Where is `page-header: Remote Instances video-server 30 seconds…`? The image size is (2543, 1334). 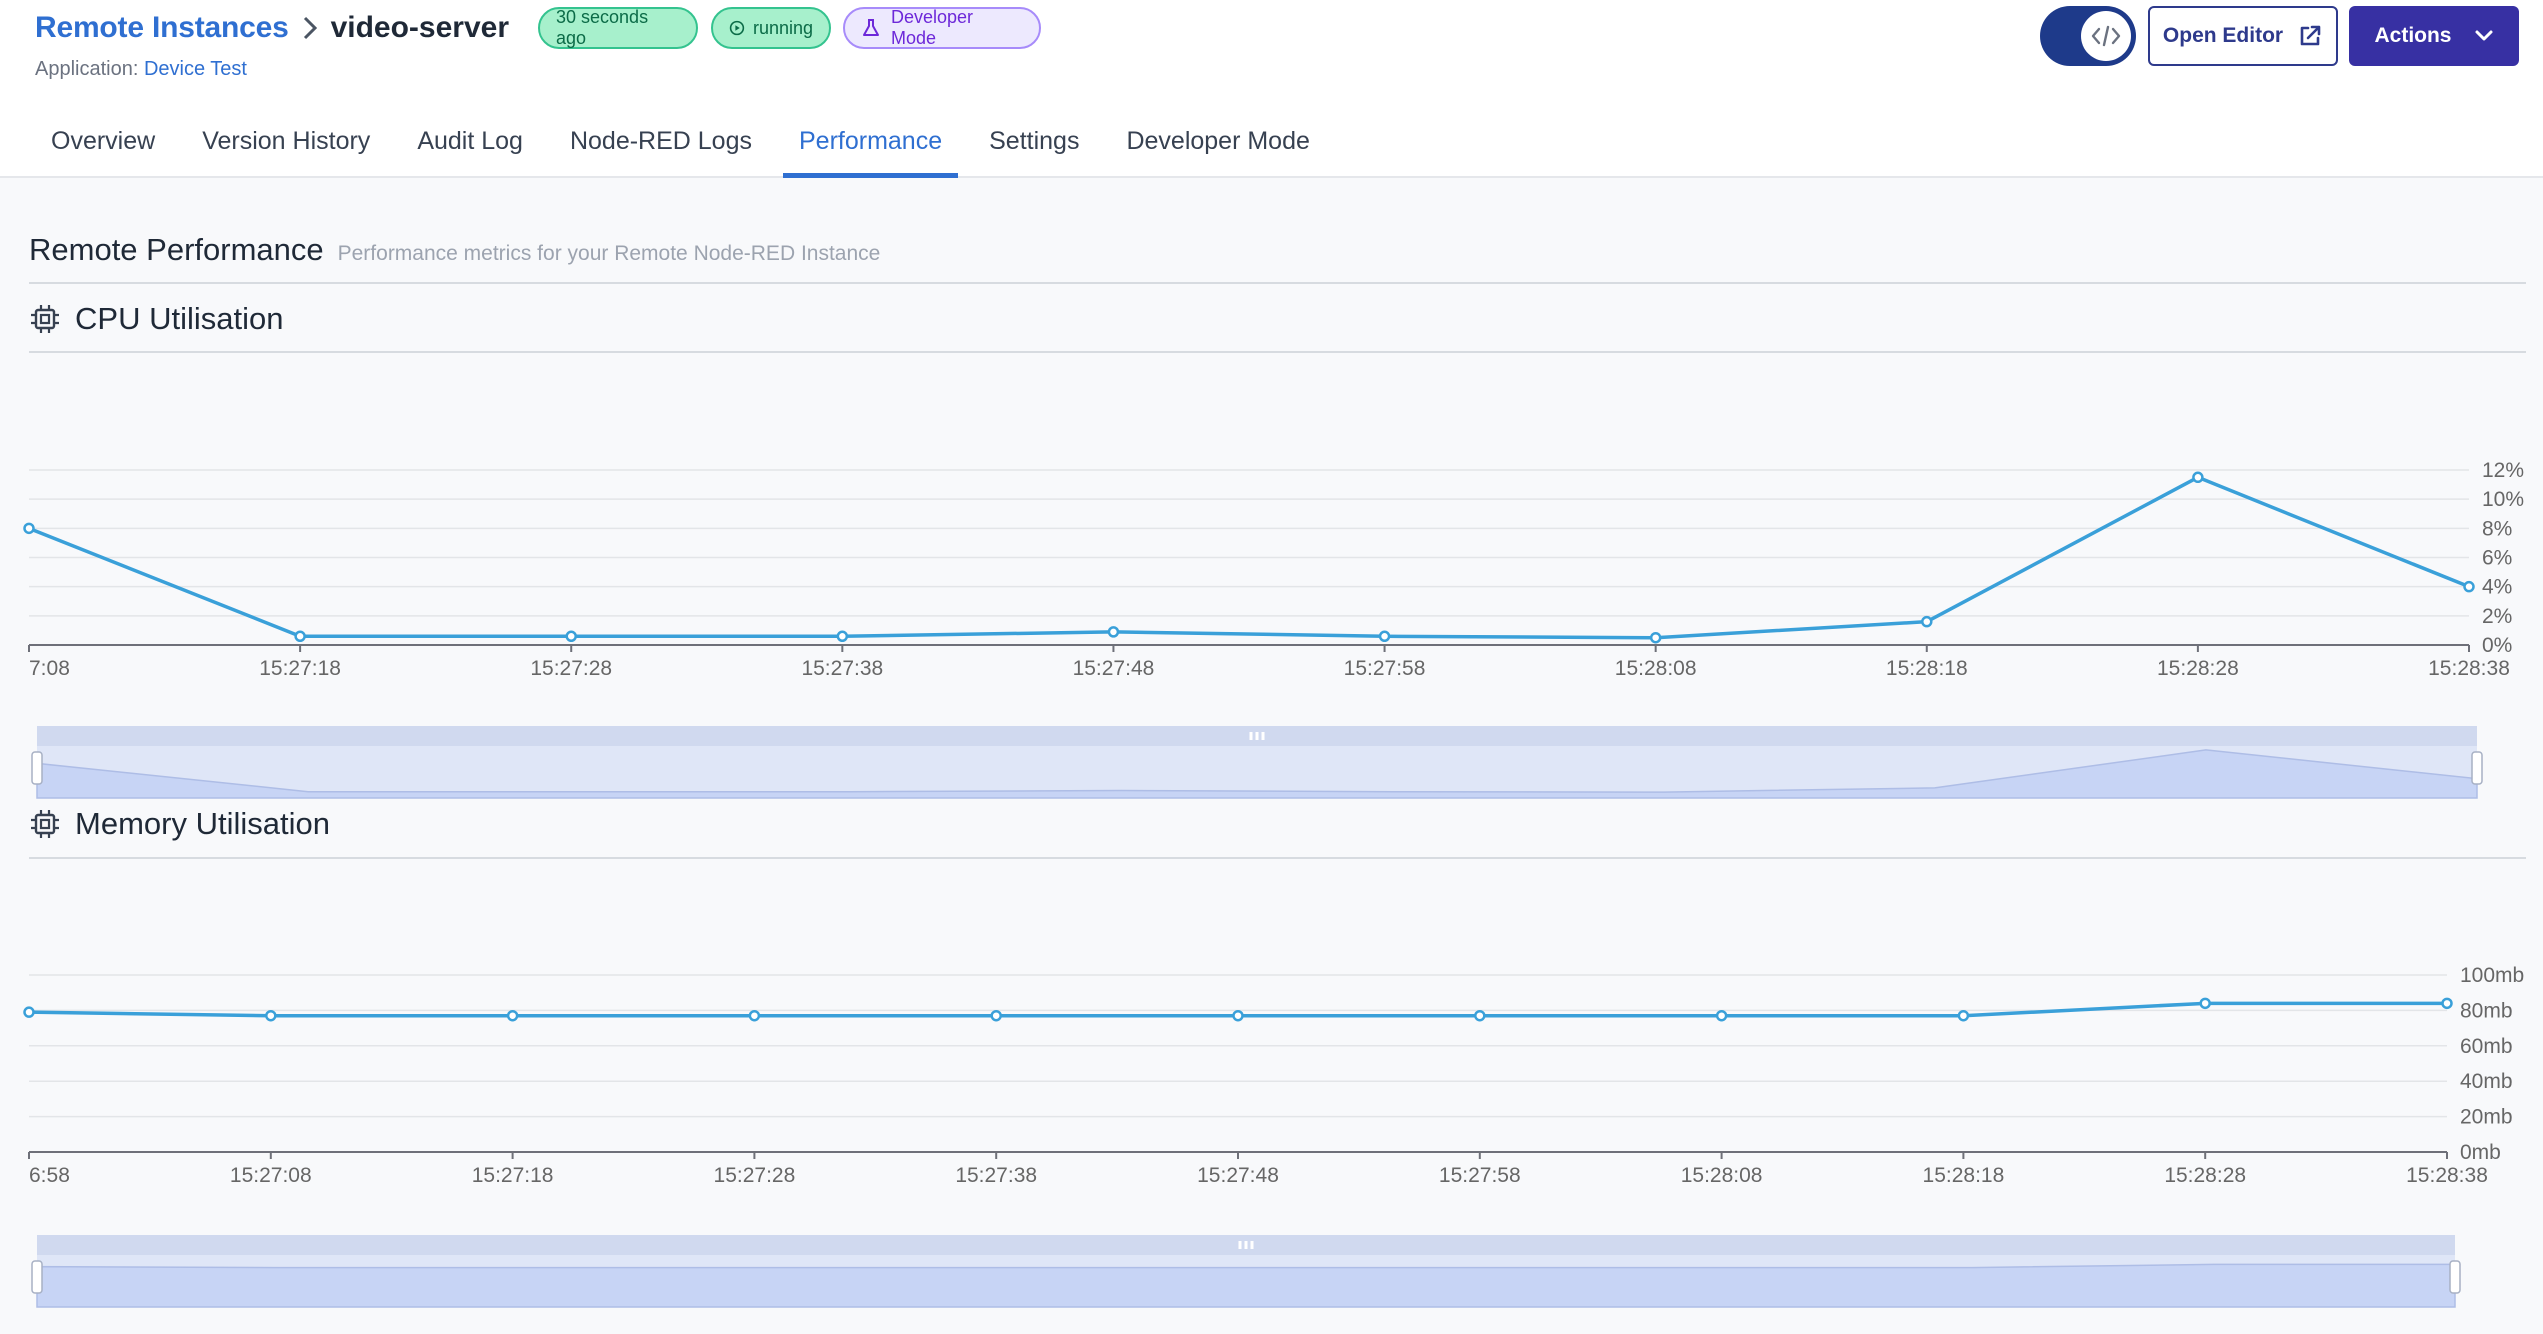 page-header: Remote Instances video-server 30 seconds… is located at coordinates (1271, 89).